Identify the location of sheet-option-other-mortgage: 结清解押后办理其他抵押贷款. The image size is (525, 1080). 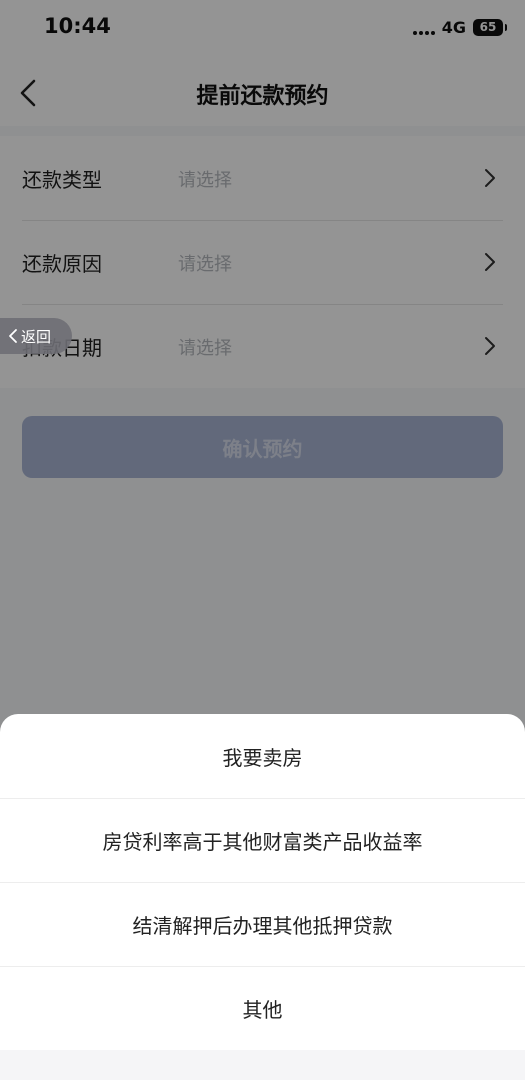
(262, 924).